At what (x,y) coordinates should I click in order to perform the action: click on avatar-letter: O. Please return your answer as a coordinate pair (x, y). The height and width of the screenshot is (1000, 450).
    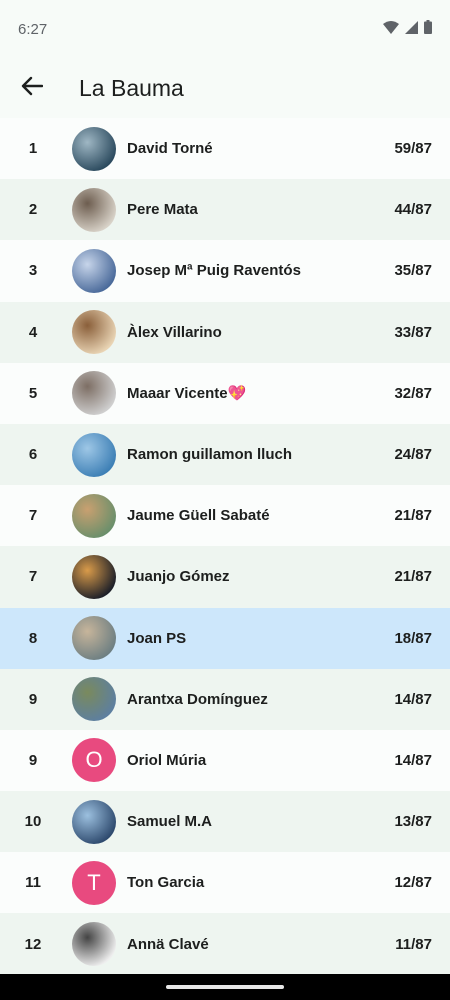
    Looking at the image, I should click on (94, 760).